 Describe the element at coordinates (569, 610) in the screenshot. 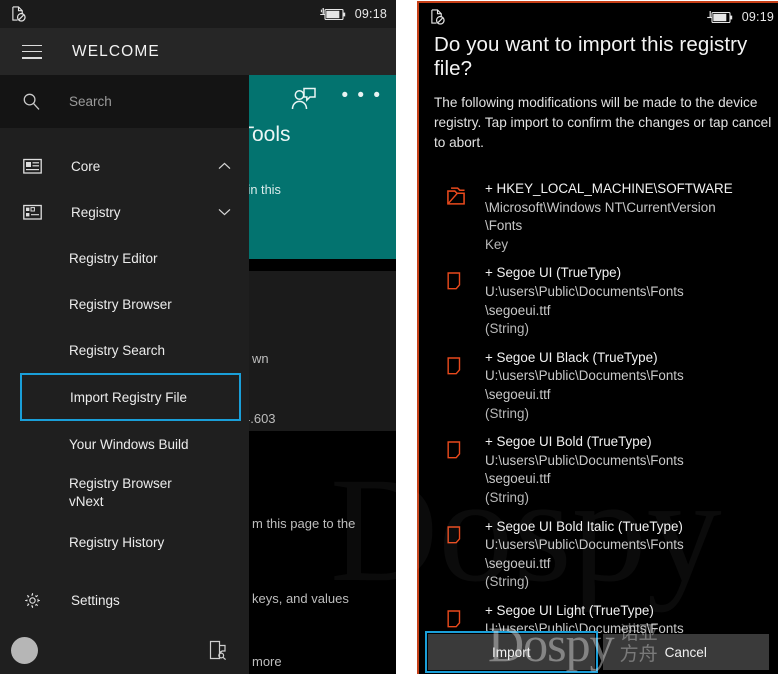

I see `entry-name: + Segoe UI Light (TrueType)` at that location.